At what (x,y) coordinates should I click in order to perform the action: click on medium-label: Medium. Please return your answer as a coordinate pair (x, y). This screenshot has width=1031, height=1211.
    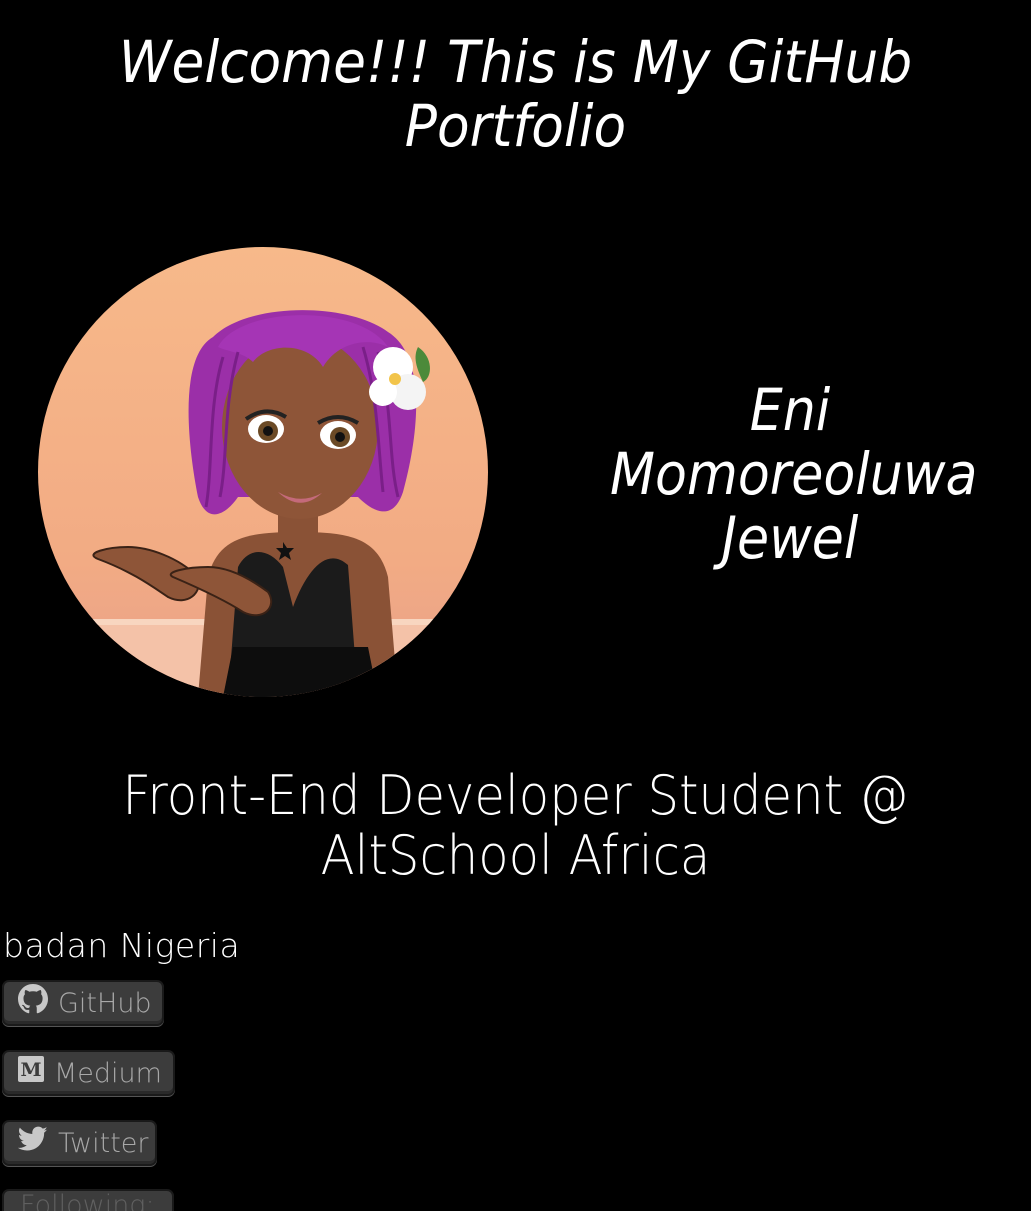
    Looking at the image, I should click on (108, 1073).